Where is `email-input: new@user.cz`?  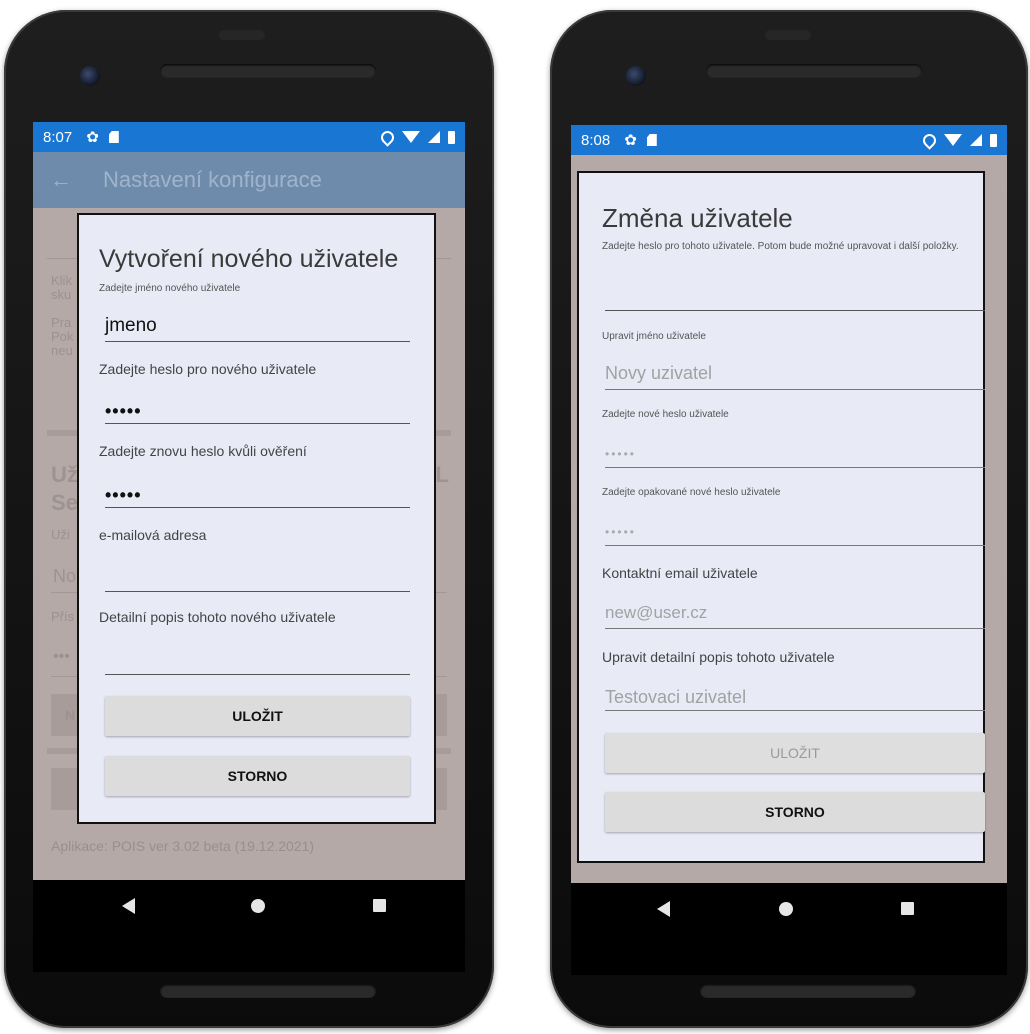 email-input: new@user.cz is located at coordinates (656, 613).